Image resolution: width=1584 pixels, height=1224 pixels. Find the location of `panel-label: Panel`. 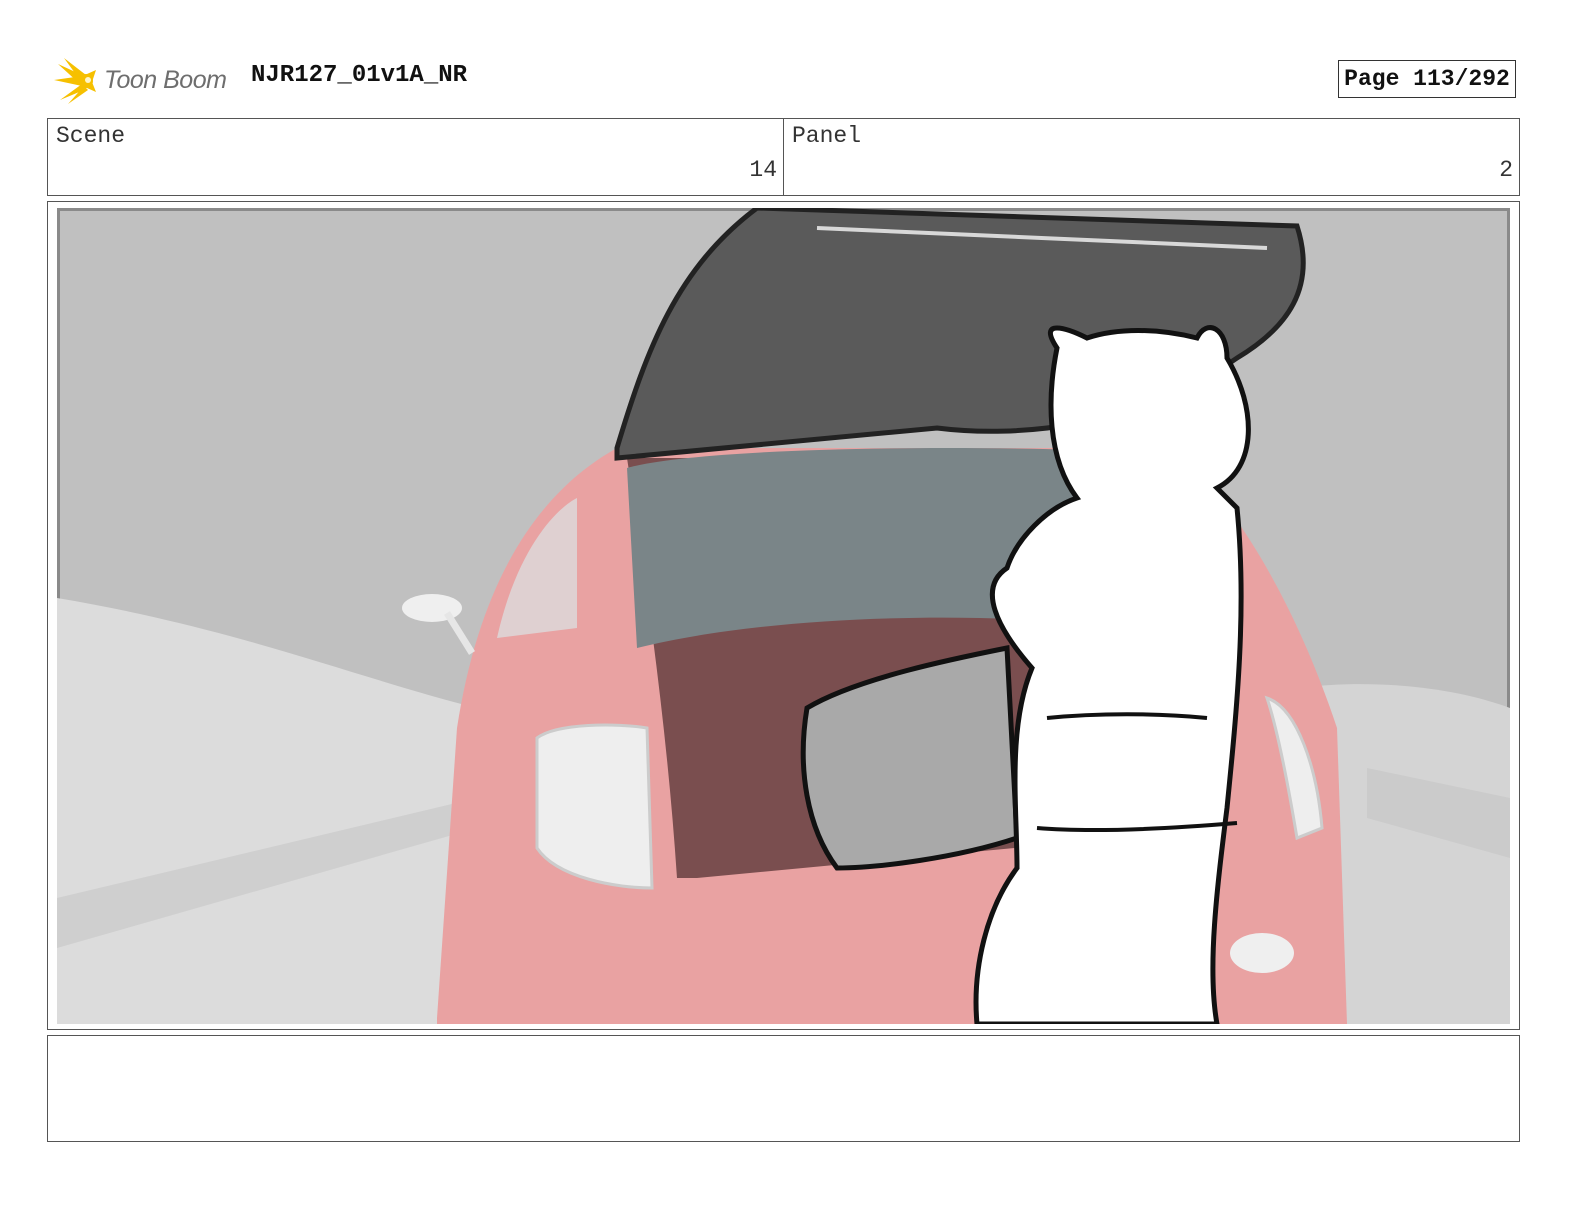

panel-label: Panel is located at coordinates (827, 136).